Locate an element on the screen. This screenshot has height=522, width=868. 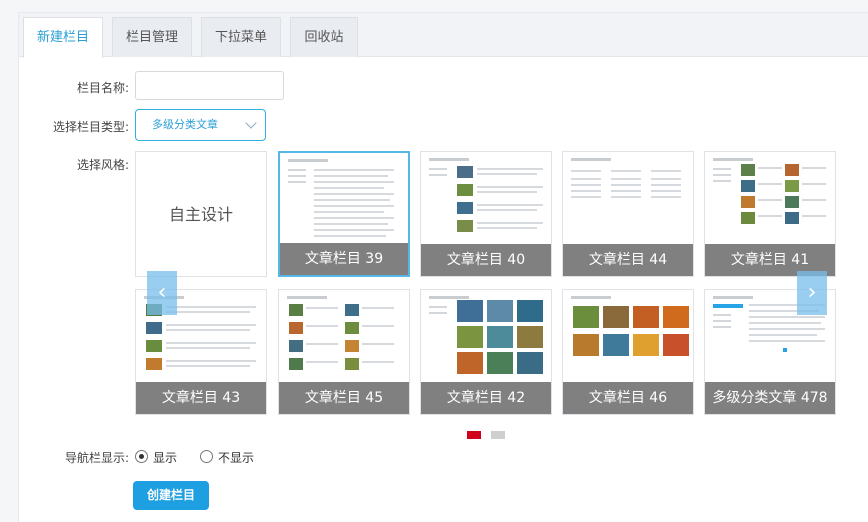
style-card-label: 文章栏目 44 is located at coordinates (628, 260).